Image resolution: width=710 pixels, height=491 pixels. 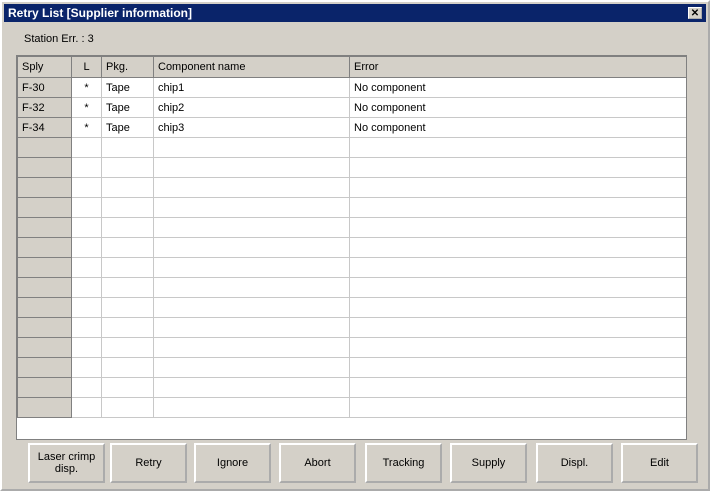 I want to click on retry-button: Retry, so click(x=148, y=463).